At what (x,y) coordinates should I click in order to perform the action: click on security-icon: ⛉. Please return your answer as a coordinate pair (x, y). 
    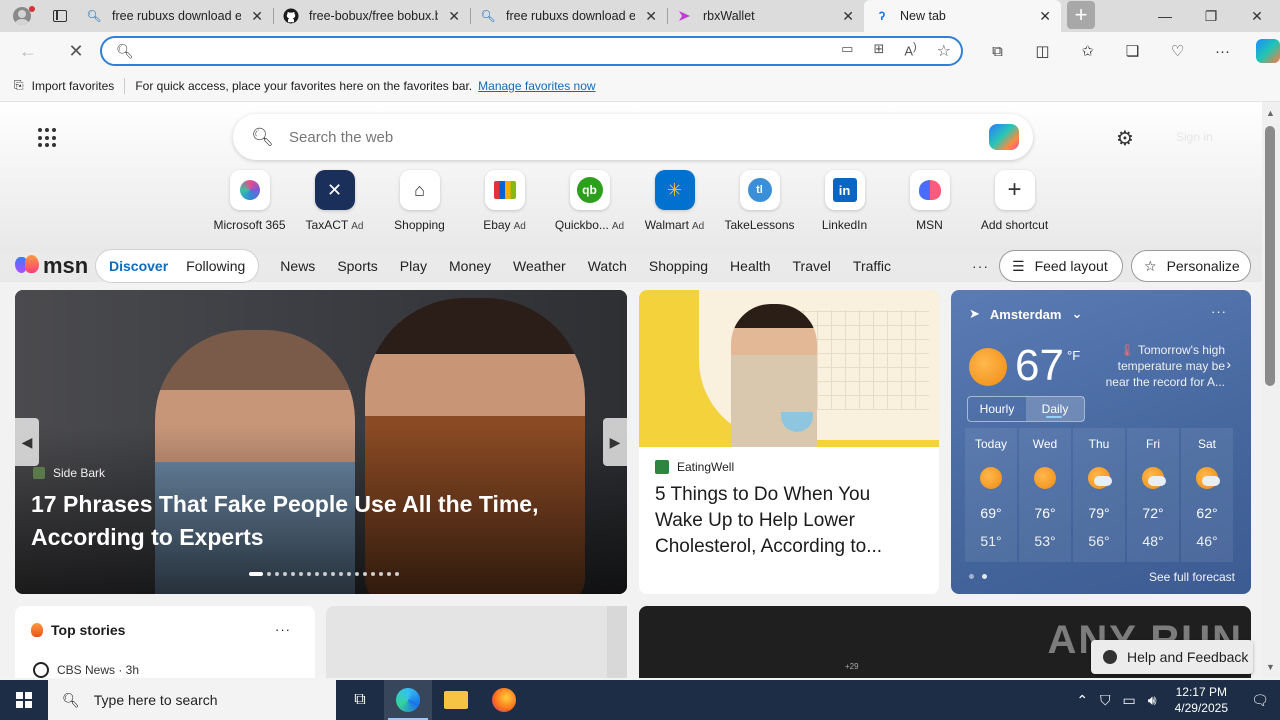
    Looking at the image, I should click on (1105, 700).